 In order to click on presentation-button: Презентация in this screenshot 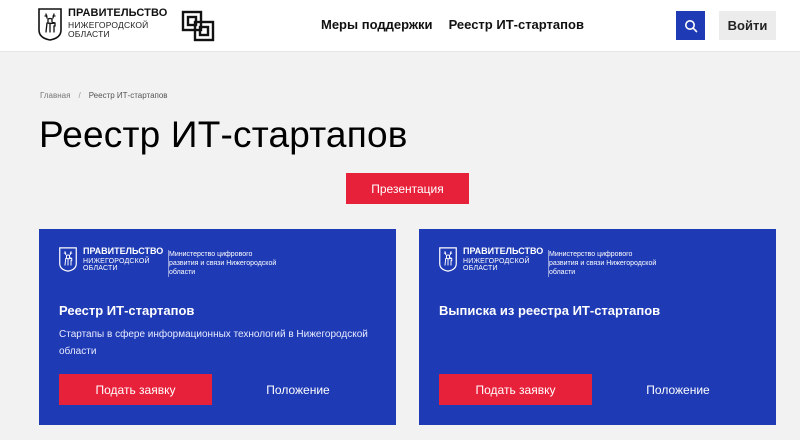, I will do `click(407, 188)`.